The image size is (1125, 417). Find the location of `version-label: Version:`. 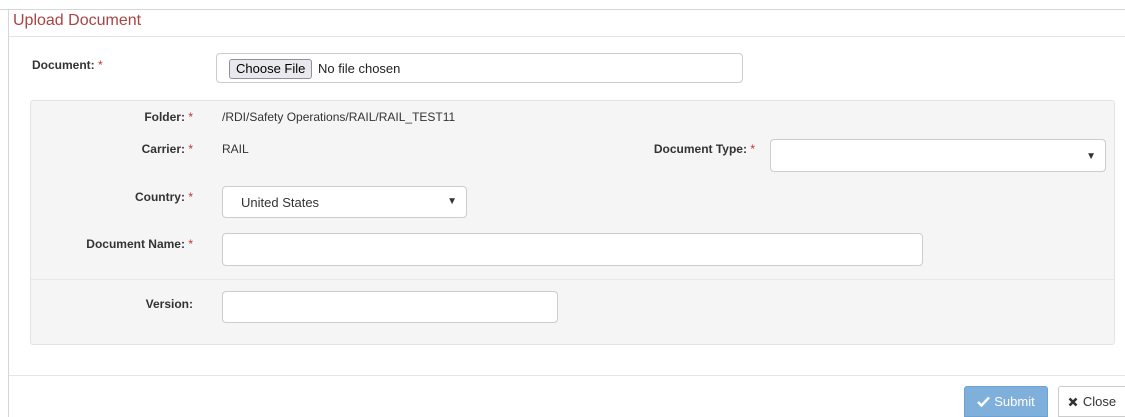

version-label: Version: is located at coordinates (169, 304).